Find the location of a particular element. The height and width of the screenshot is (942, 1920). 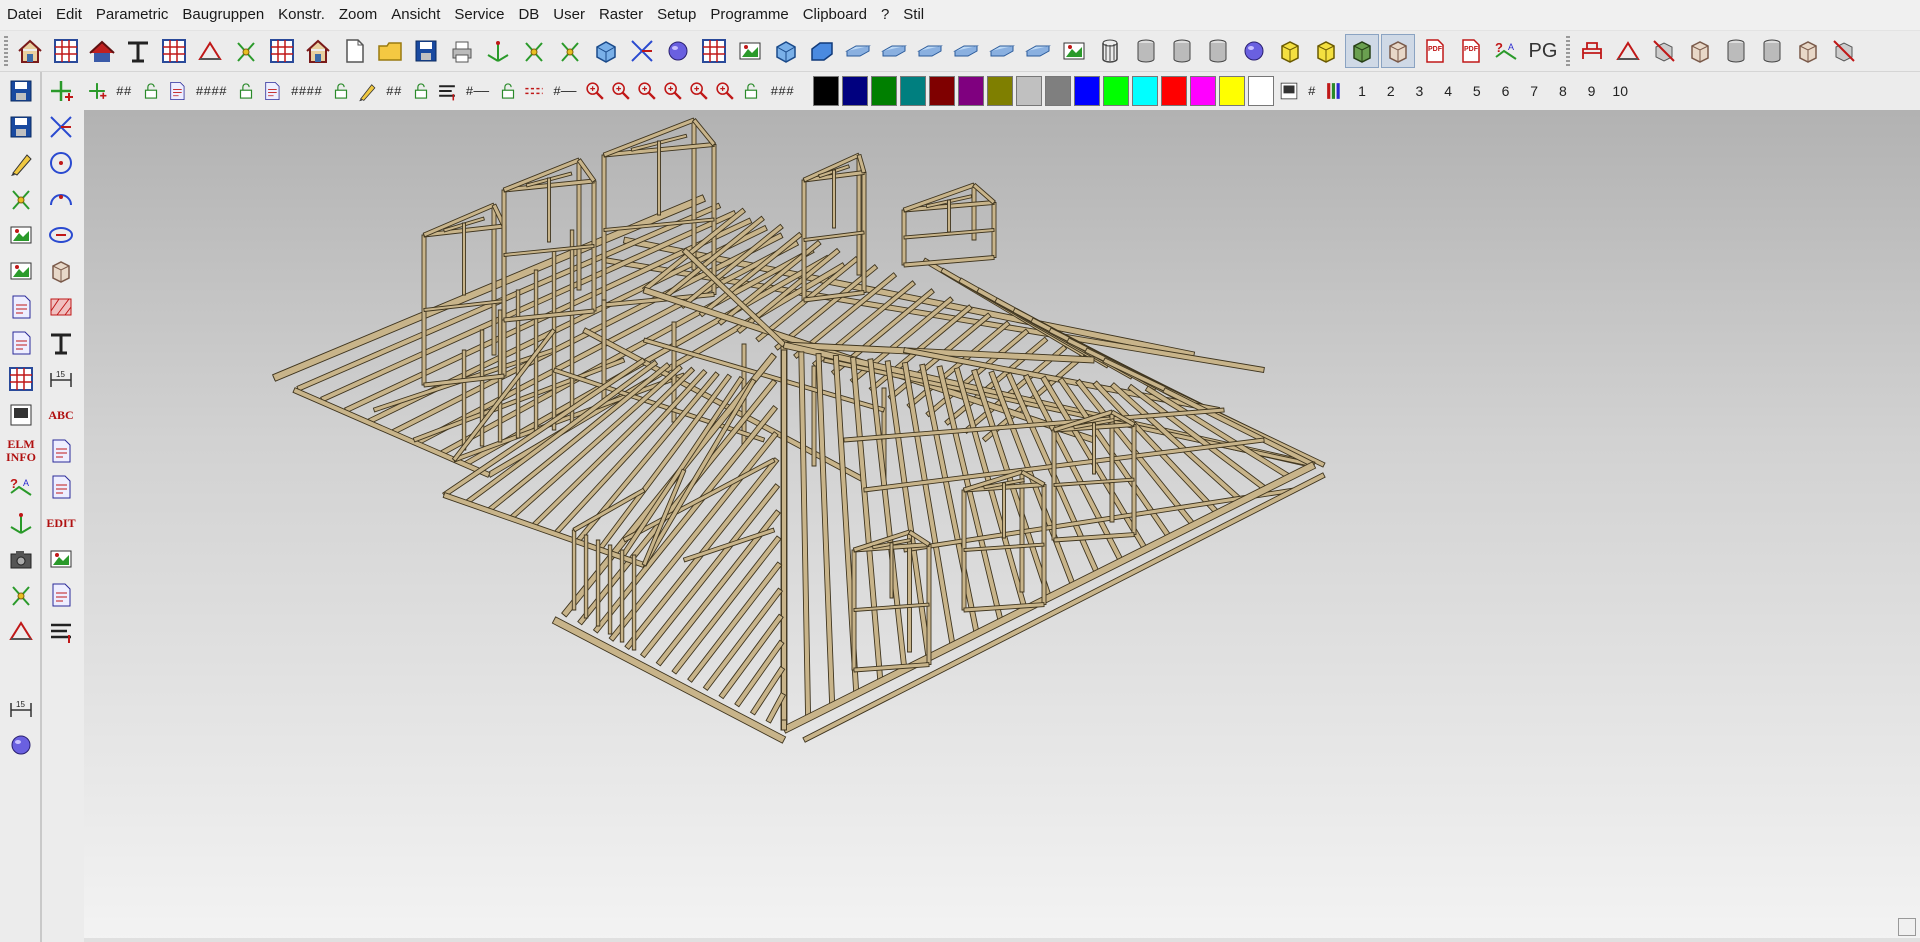

field-7: ### is located at coordinates (781, 91).